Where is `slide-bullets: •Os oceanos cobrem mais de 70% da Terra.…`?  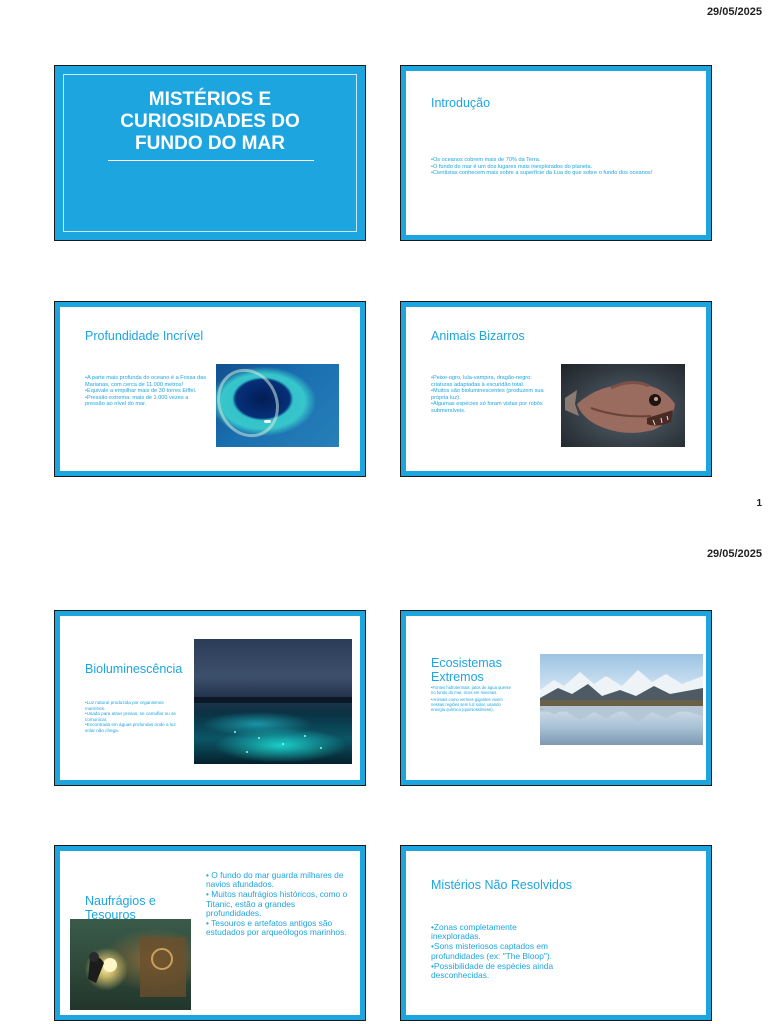
slide-bullets: •Os oceanos cobrem mais de 70% da Terra.… is located at coordinates (556, 167).